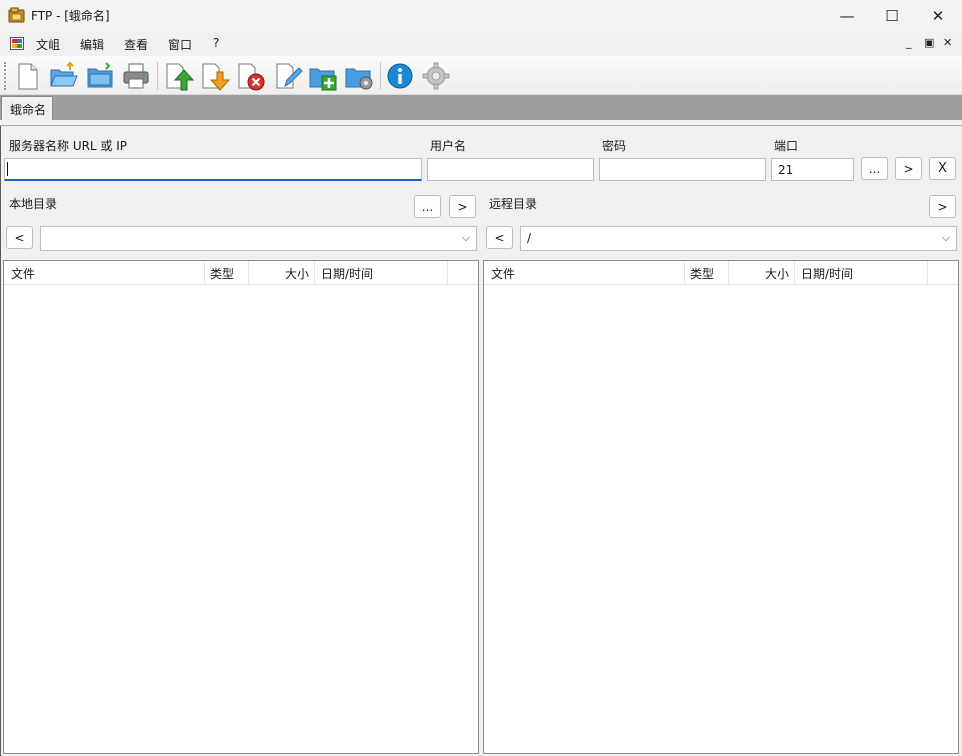 This screenshot has height=756, width=962. What do you see at coordinates (942, 206) in the screenshot?
I see `remote-go-button: >` at bounding box center [942, 206].